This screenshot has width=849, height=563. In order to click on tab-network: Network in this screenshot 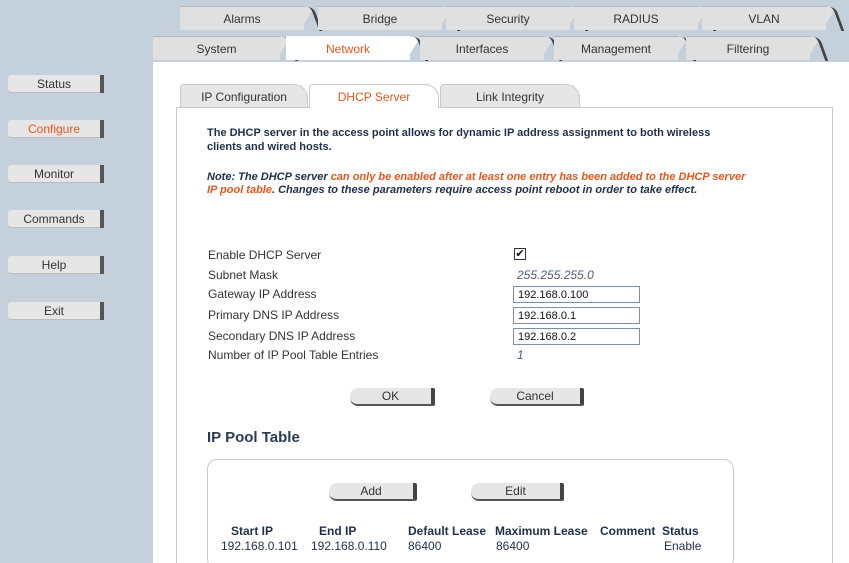, I will do `click(348, 48)`.